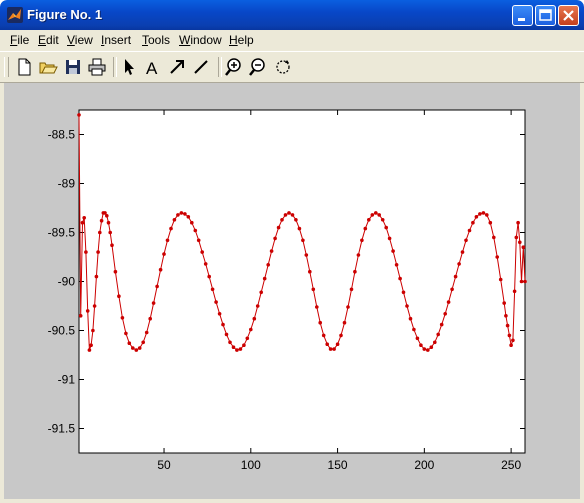 Image resolution: width=584 pixels, height=503 pixels. Describe the element at coordinates (24, 67) in the screenshot. I see `new-file-icon` at that location.